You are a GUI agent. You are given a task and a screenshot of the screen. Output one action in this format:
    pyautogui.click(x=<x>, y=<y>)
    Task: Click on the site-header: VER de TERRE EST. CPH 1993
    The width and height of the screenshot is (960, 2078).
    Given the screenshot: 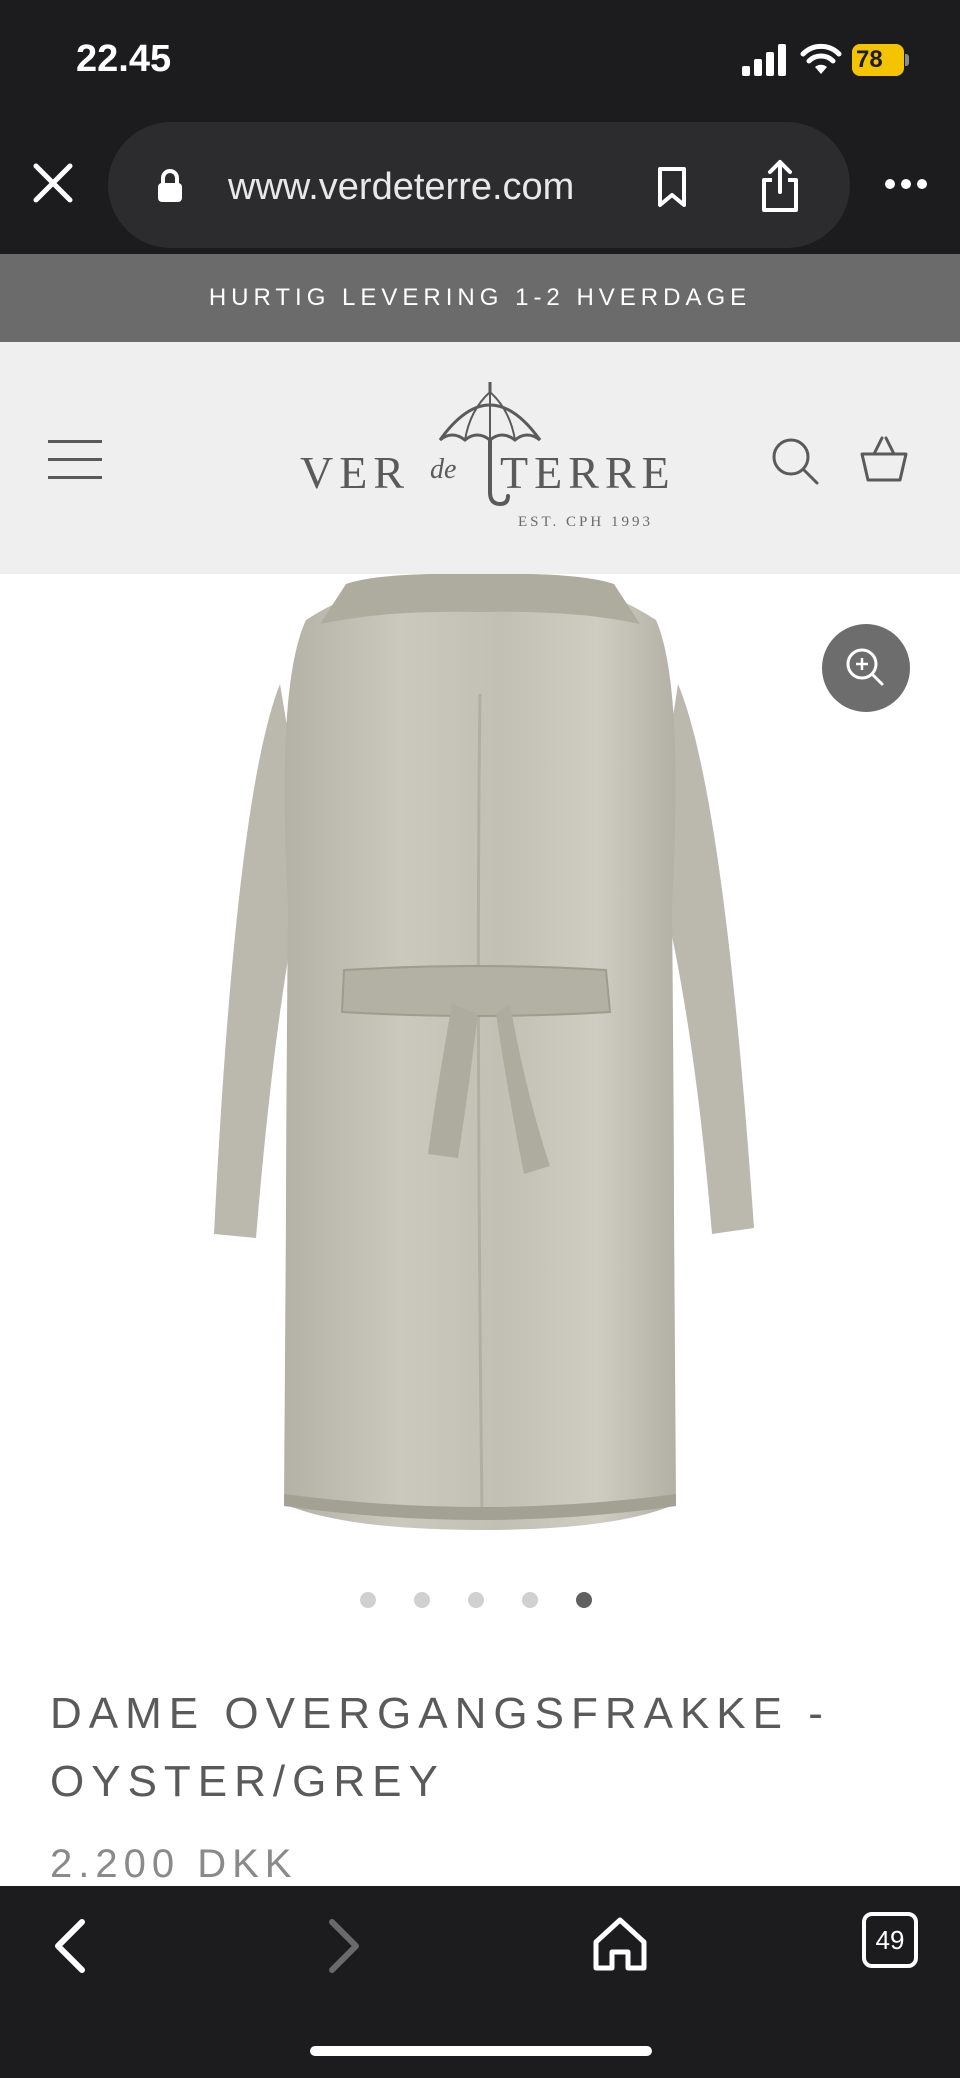 What is the action you would take?
    pyautogui.click(x=480, y=458)
    